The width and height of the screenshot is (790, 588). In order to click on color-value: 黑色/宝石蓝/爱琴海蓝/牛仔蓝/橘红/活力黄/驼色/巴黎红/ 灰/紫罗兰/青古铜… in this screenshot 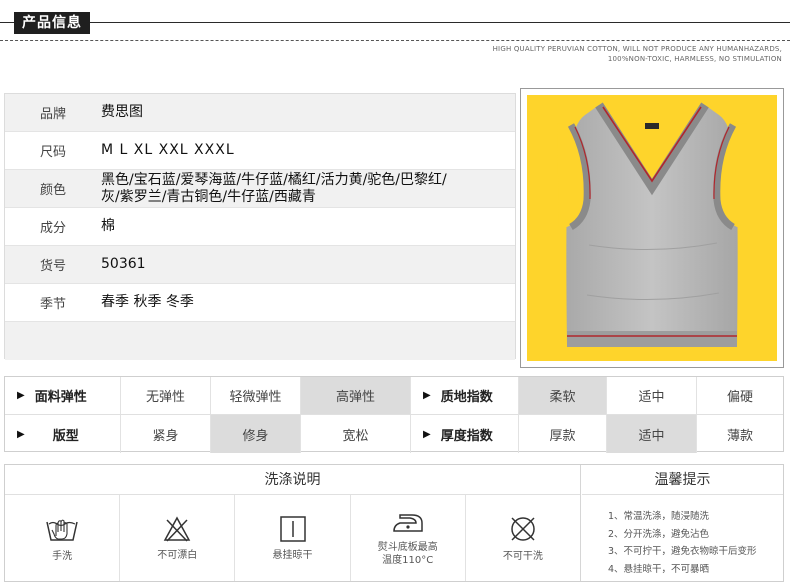, I will do `click(277, 189)`.